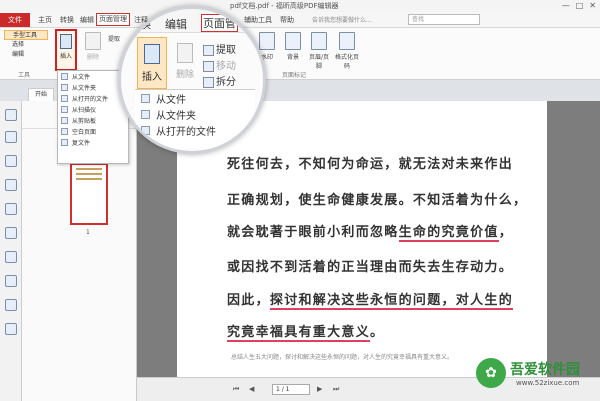 This screenshot has height=401, width=600. Describe the element at coordinates (506, 232) in the screenshot. I see `text-run: ，` at that location.